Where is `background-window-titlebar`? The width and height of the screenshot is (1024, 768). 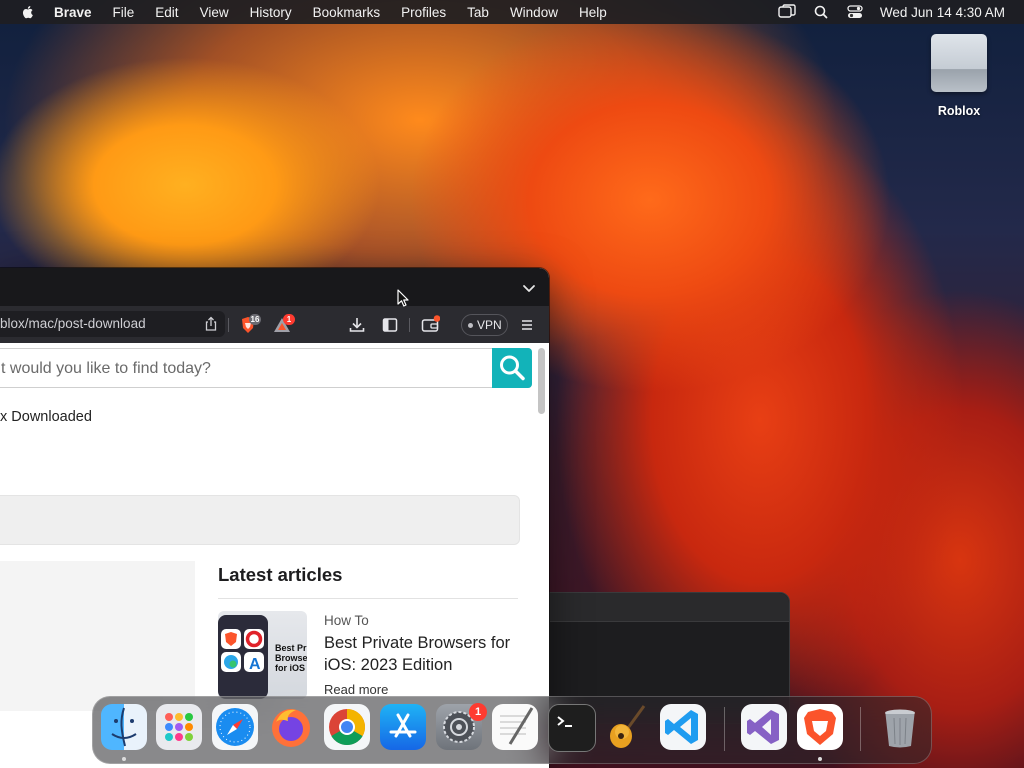
background-window-titlebar is located at coordinates (669, 607).